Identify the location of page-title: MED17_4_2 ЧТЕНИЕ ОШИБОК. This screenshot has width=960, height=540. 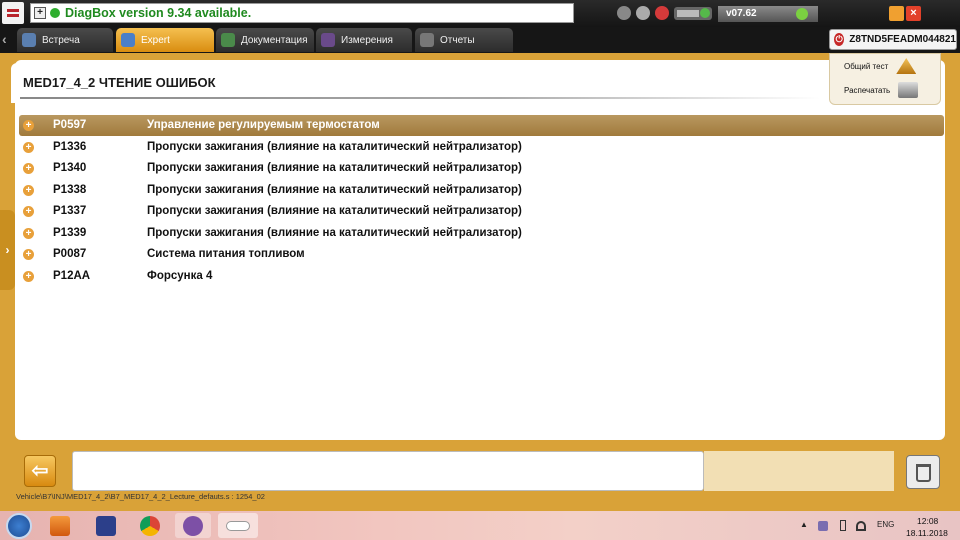
(119, 82).